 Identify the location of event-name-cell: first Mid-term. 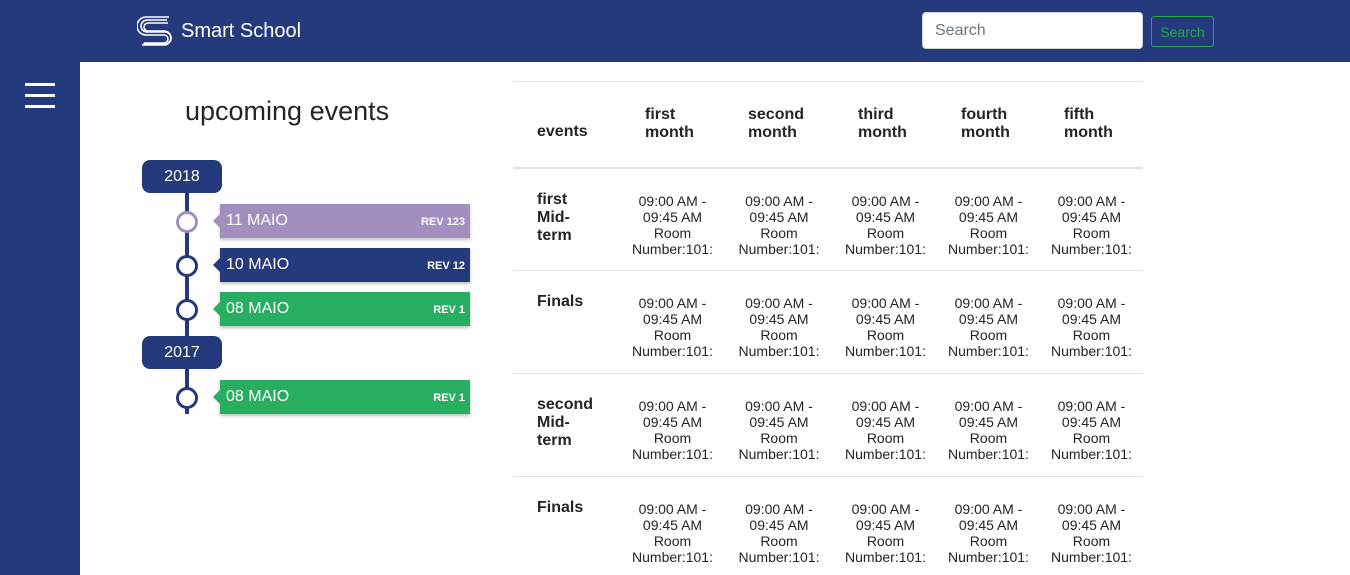
(567, 219).